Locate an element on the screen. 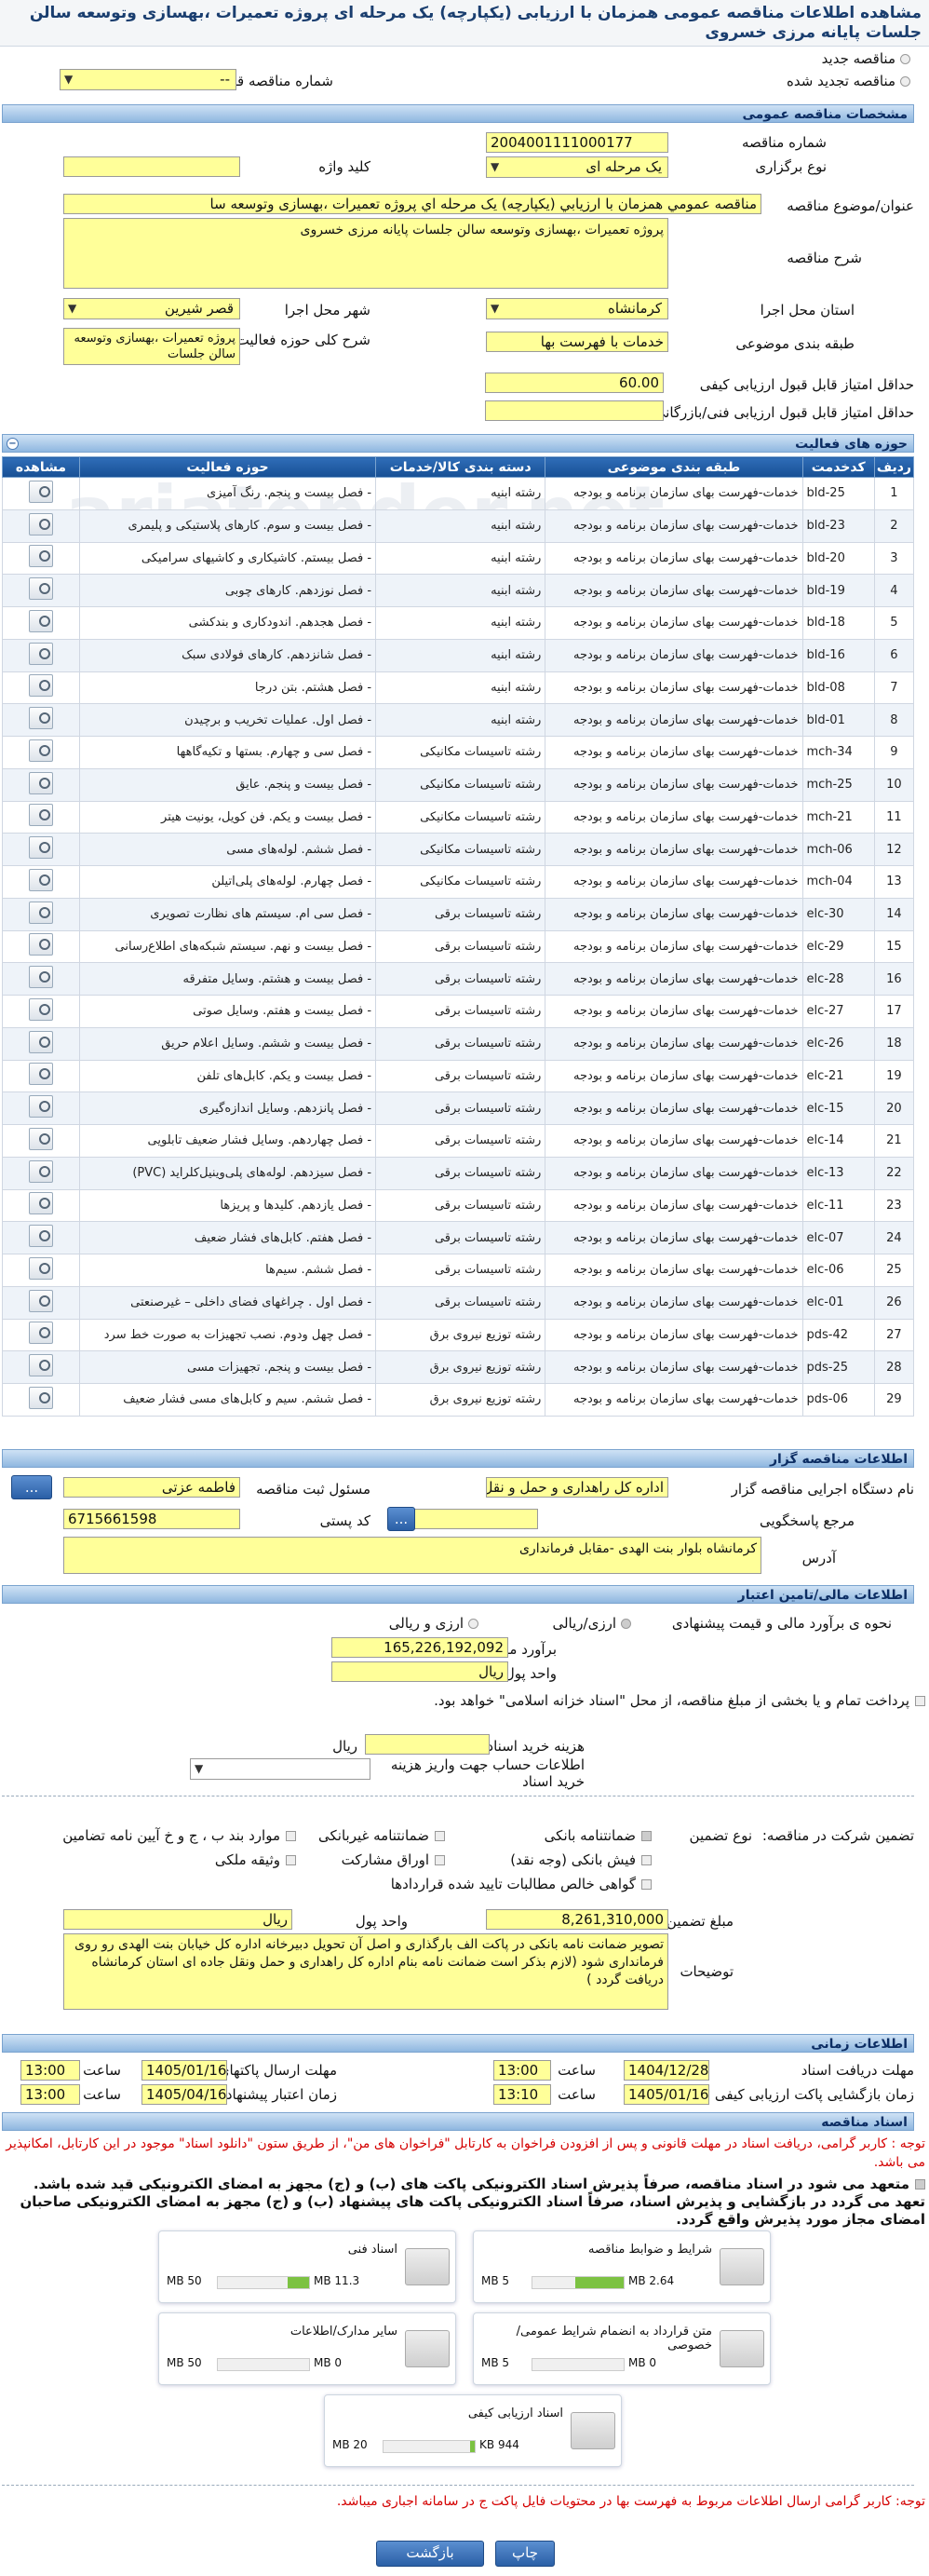 The image size is (929, 2576). postal-field: 6715661598 is located at coordinates (151, 1519).